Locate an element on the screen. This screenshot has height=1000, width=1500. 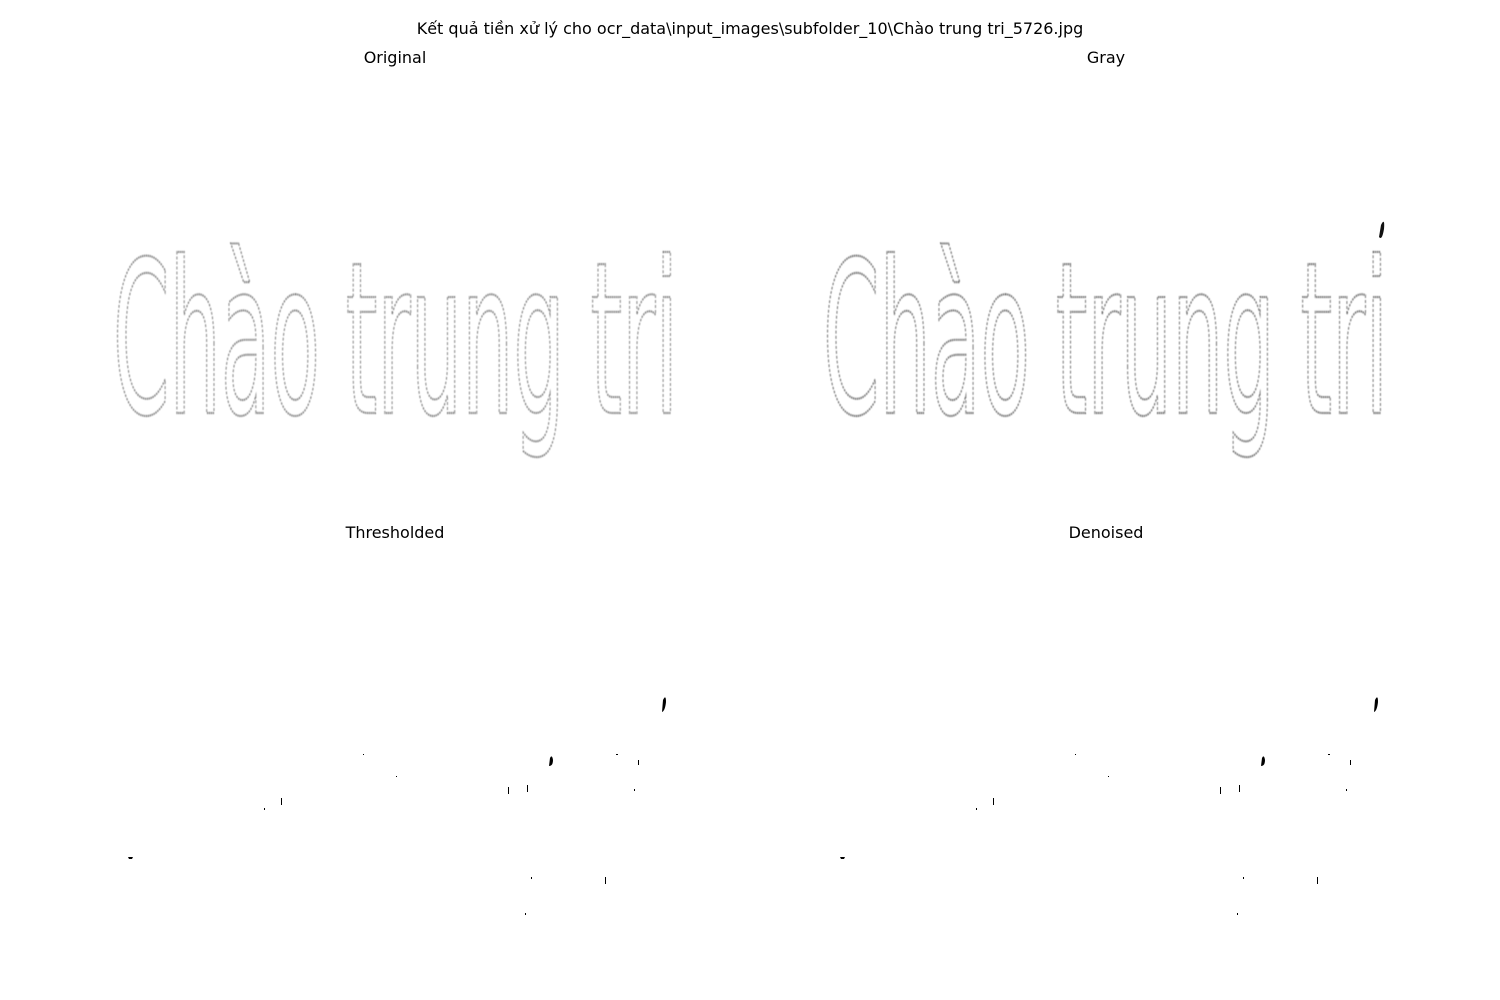
gray-handwritten-text: Chào trung tri is located at coordinates (1105, 339).